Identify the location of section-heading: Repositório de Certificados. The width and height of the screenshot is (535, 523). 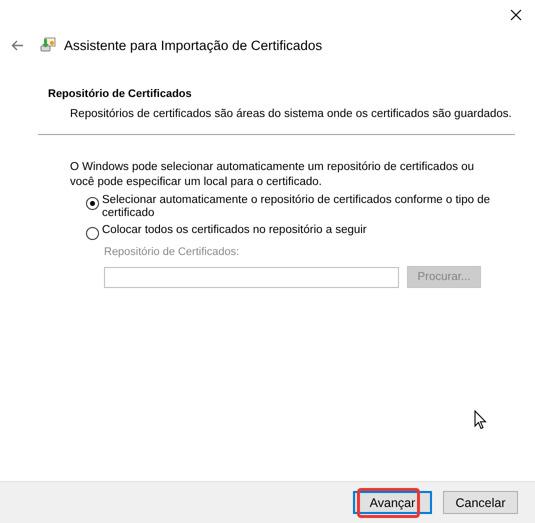
(120, 94).